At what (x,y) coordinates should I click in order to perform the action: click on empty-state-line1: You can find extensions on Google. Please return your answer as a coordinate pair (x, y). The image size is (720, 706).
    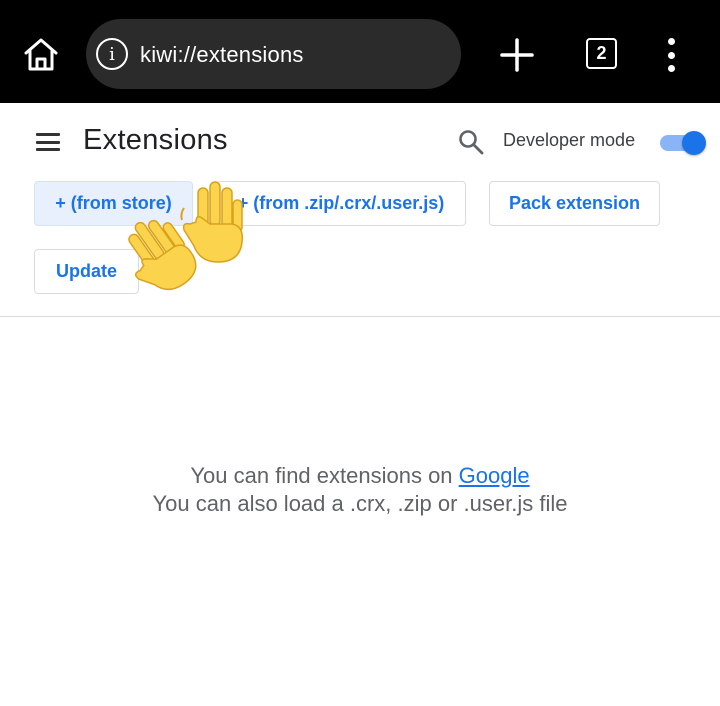
    Looking at the image, I should click on (360, 476).